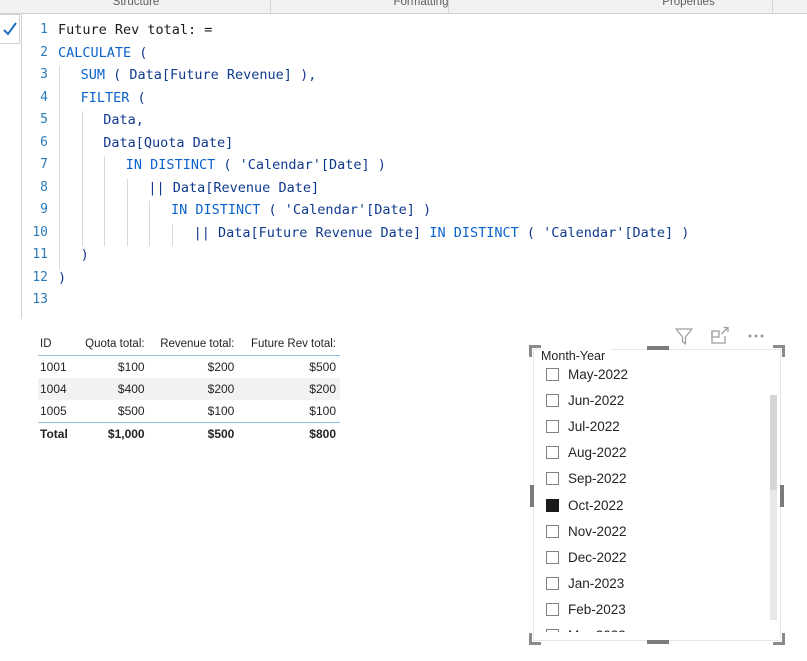 The image size is (807, 661). I want to click on code-line: 1 Future Rev total: =, so click(414, 30).